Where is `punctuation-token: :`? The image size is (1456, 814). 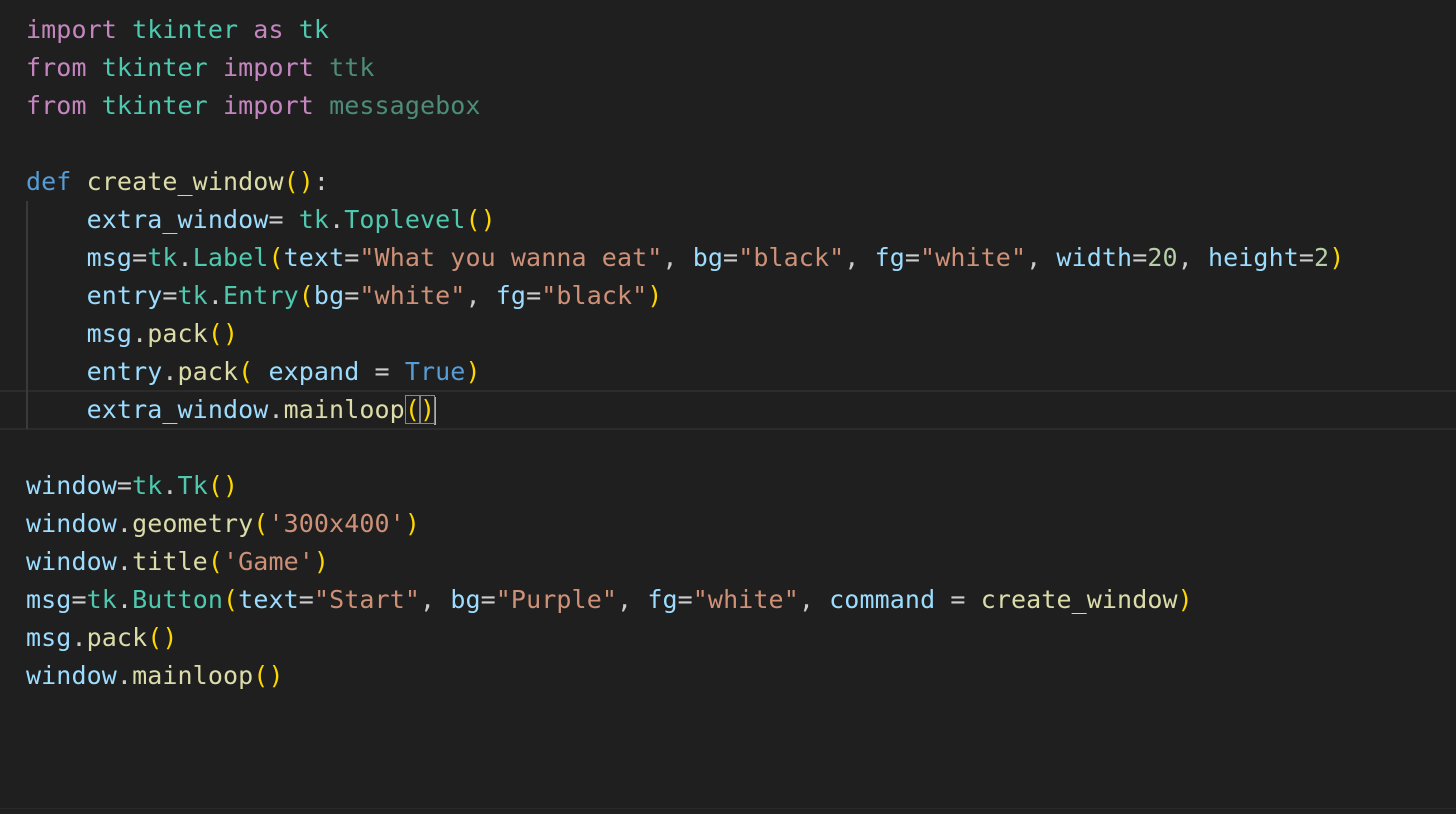
punctuation-token: : is located at coordinates (321, 181).